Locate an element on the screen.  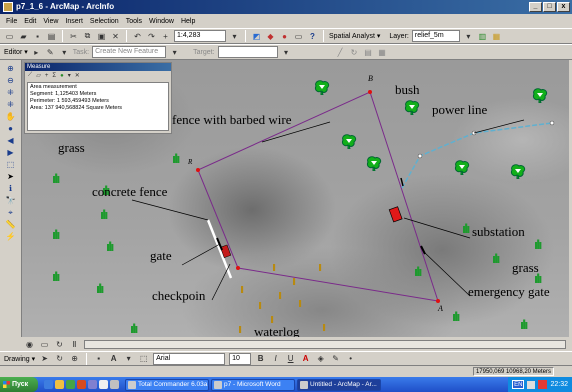
folder-icon is located at coordinates (59, 384).